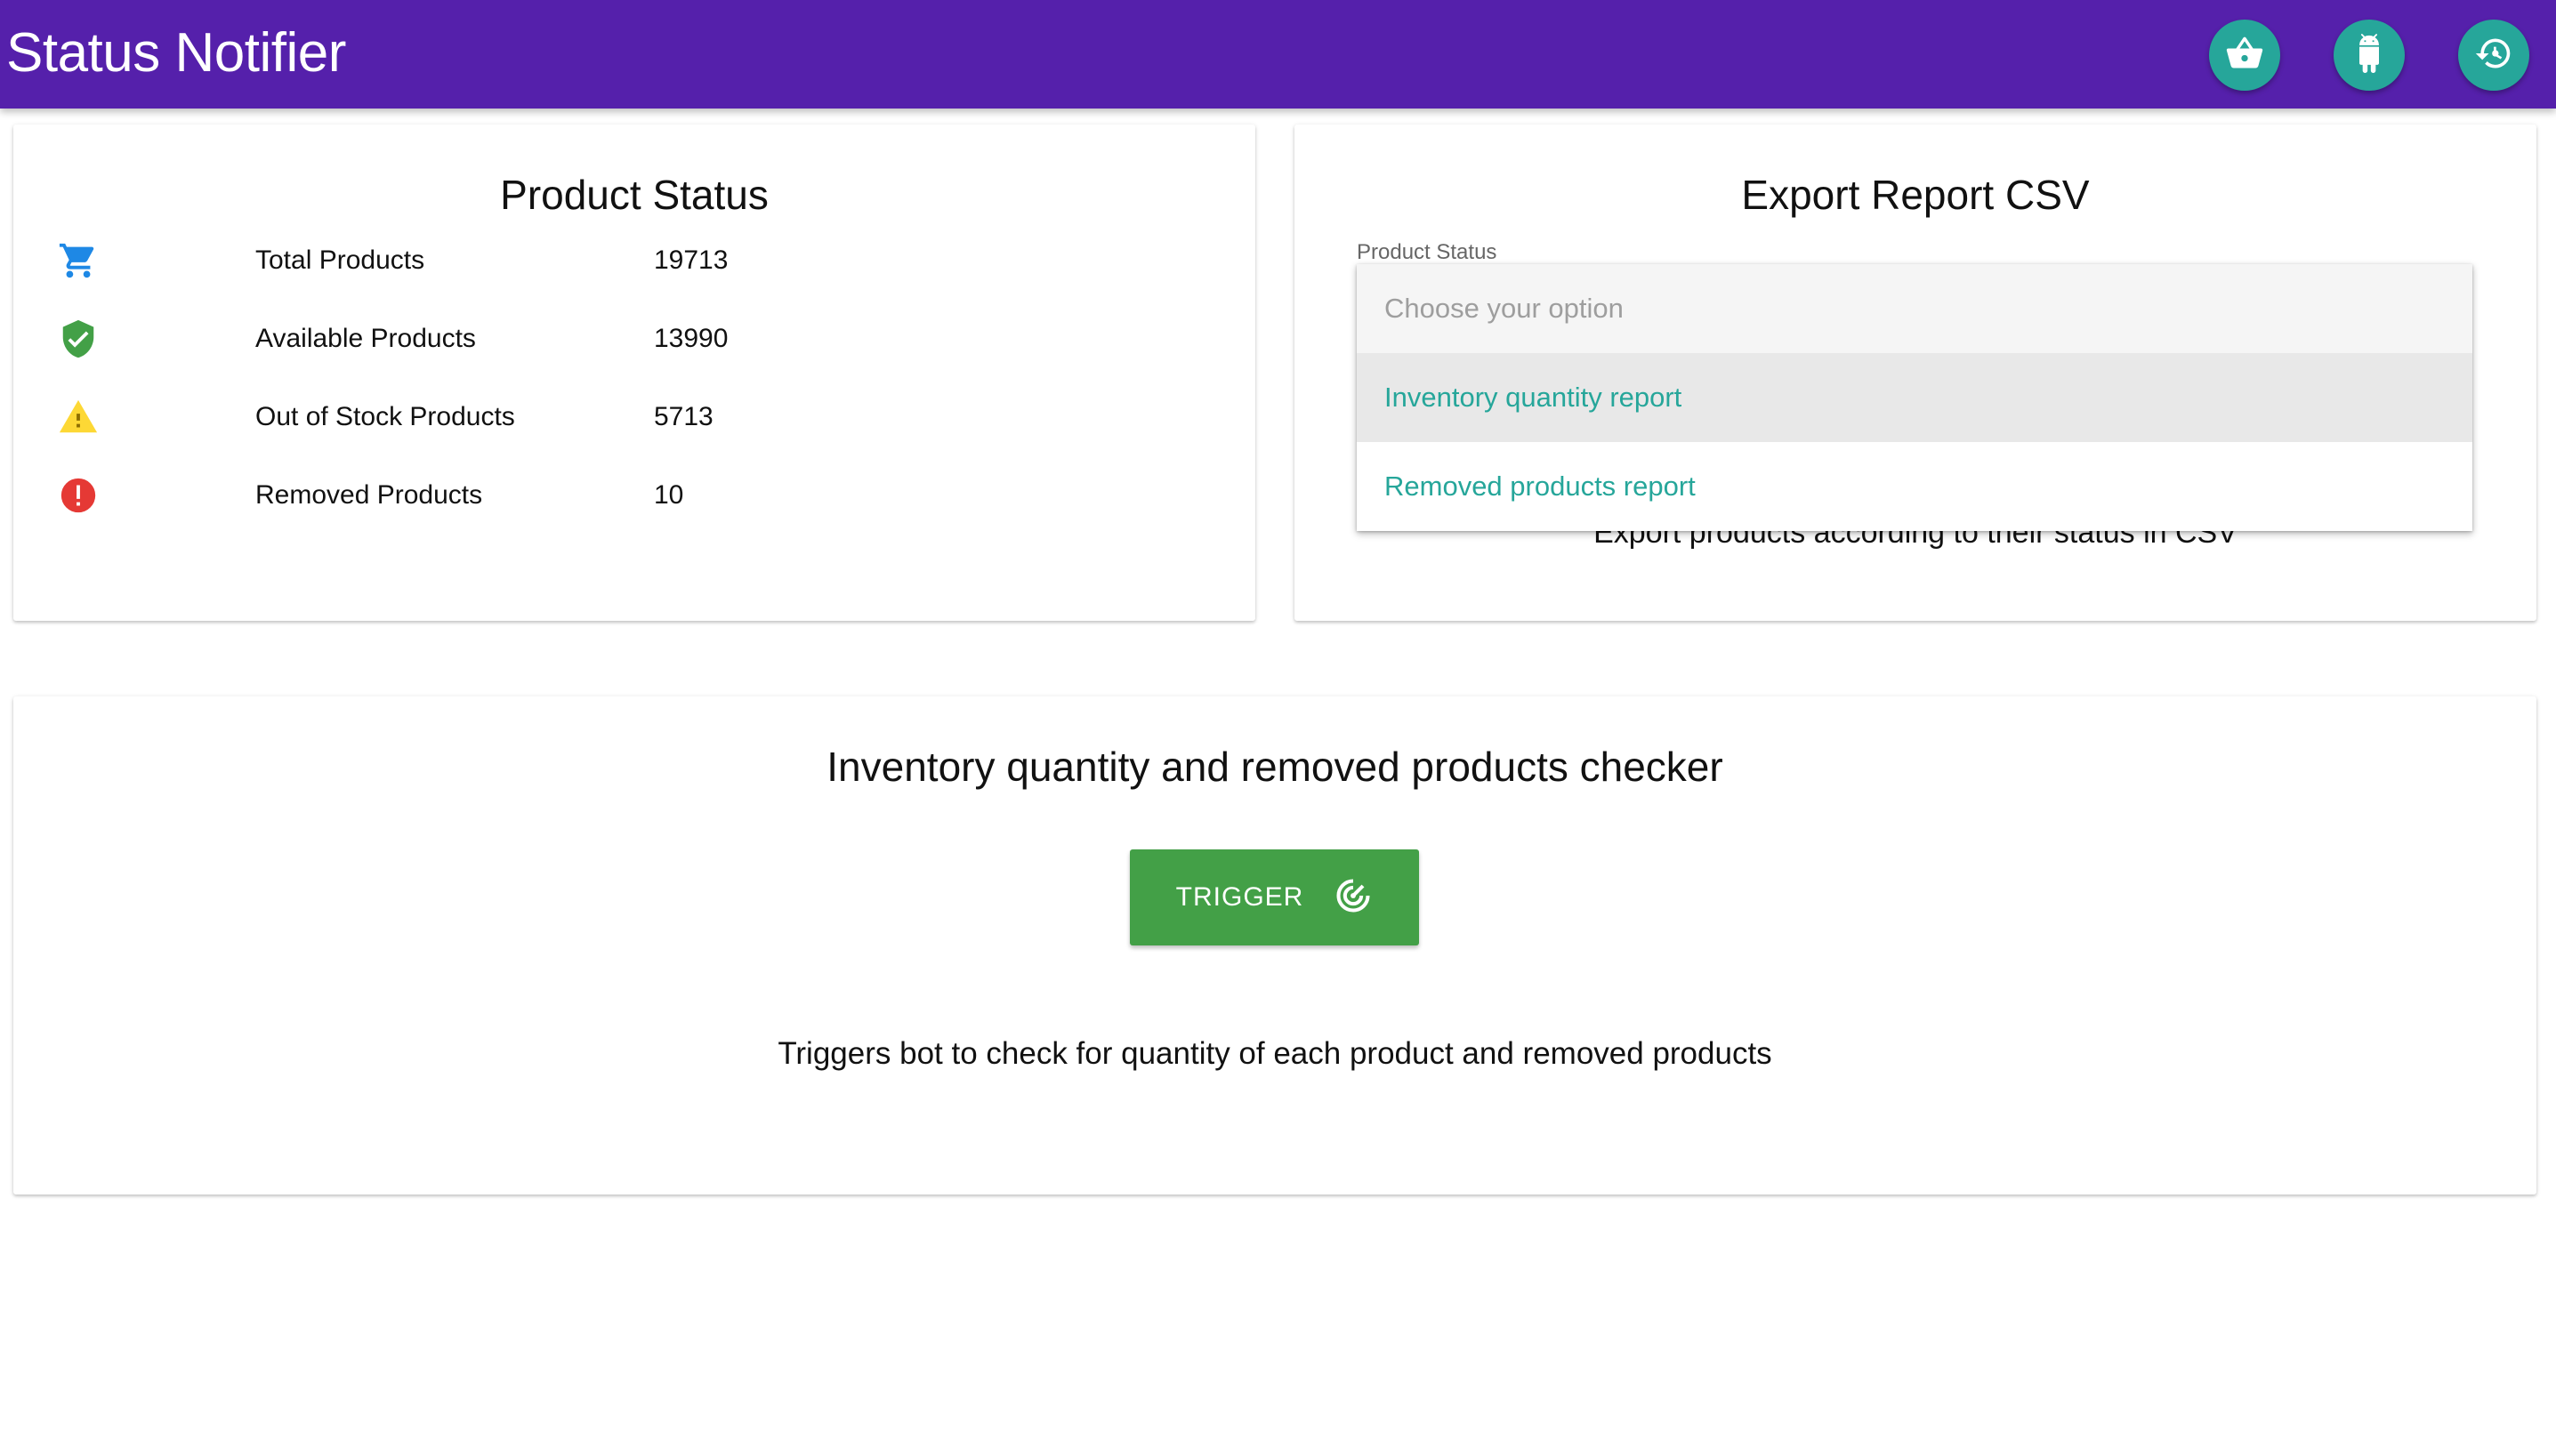 This screenshot has width=2556, height=1456. What do you see at coordinates (385, 416) in the screenshot?
I see `stat-label: Out of Stock Products` at bounding box center [385, 416].